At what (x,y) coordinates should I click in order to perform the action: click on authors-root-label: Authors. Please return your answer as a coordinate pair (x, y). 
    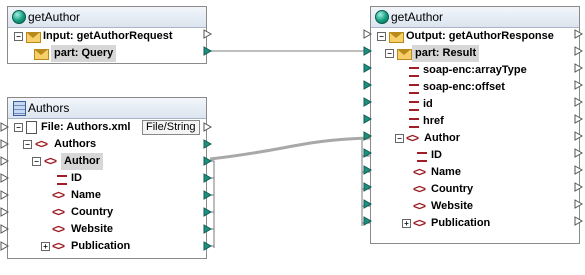
    Looking at the image, I should click on (75, 144).